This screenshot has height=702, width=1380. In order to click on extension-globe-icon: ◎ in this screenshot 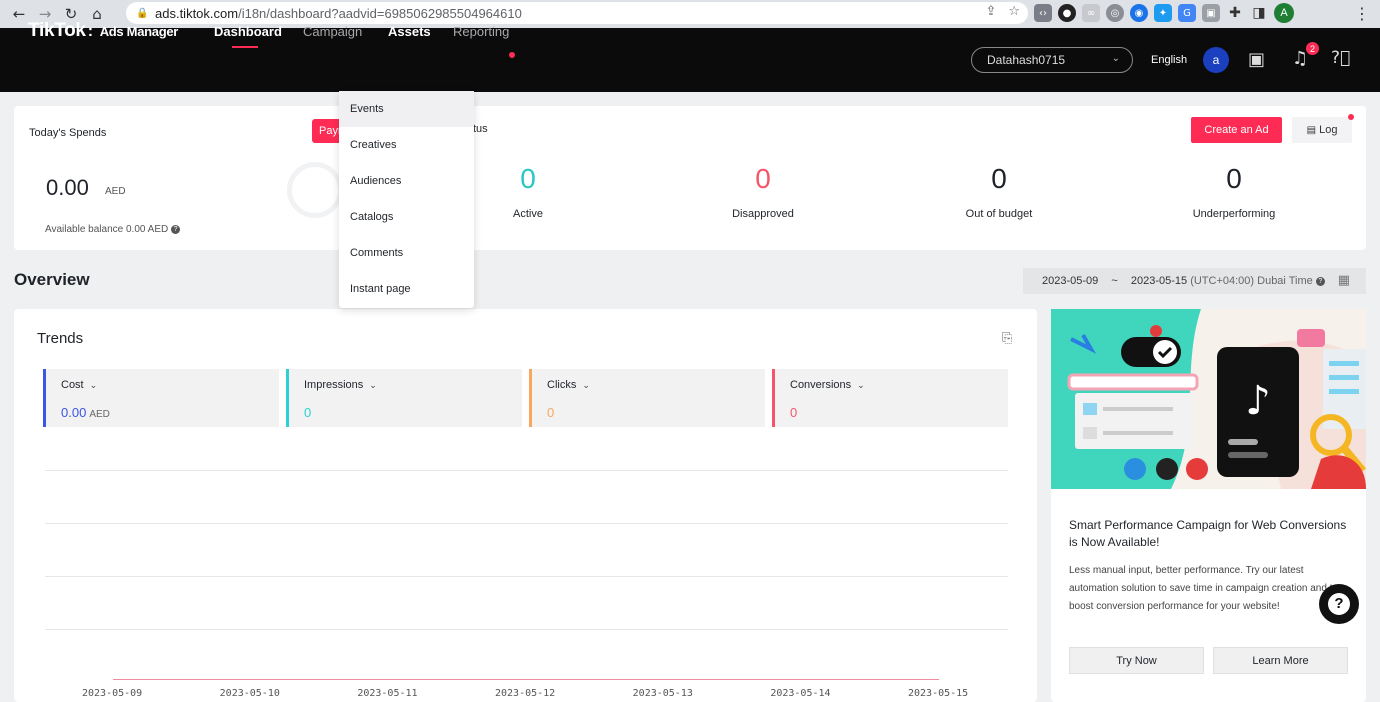, I will do `click(1115, 13)`.